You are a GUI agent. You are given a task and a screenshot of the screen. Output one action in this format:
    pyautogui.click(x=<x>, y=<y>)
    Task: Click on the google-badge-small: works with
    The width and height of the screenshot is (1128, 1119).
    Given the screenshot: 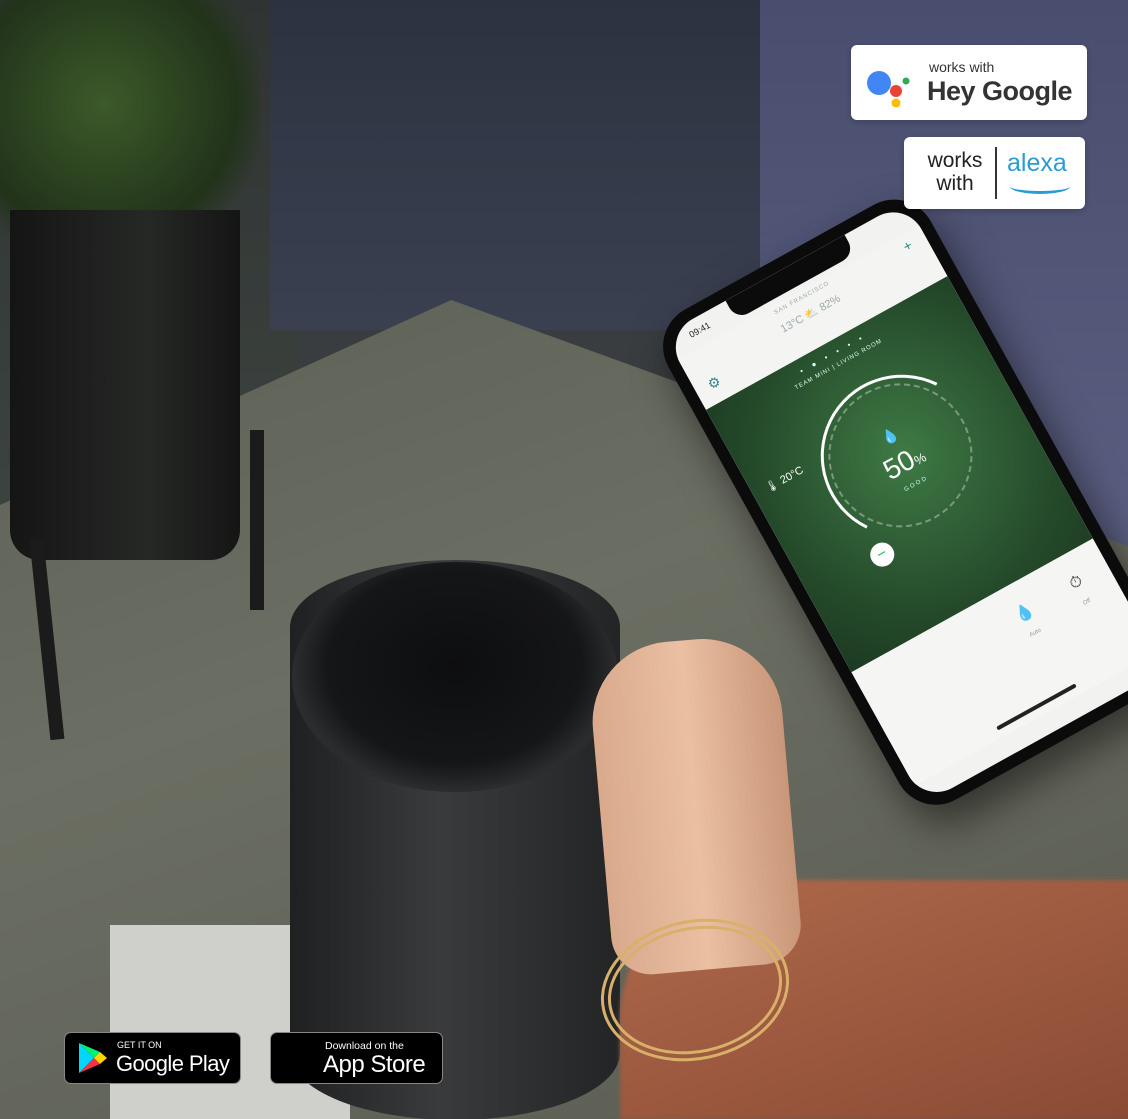 What is the action you would take?
    pyautogui.click(x=962, y=67)
    